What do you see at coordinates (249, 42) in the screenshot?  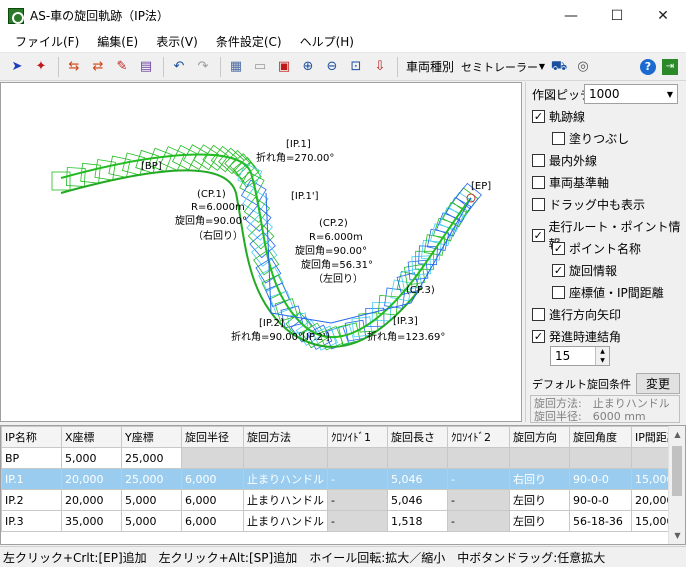 I see `menu-conditions: 条件設定(C)` at bounding box center [249, 42].